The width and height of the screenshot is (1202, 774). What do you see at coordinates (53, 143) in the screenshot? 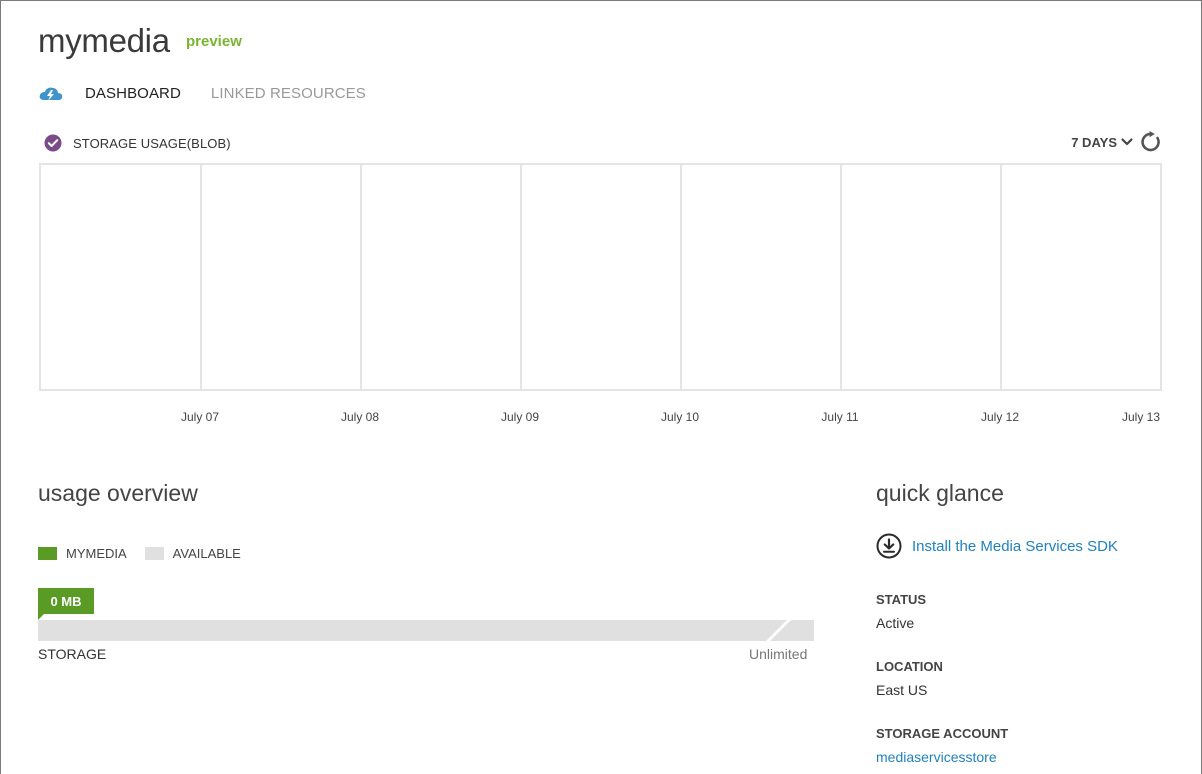
I see `checkmark-circle-icon` at bounding box center [53, 143].